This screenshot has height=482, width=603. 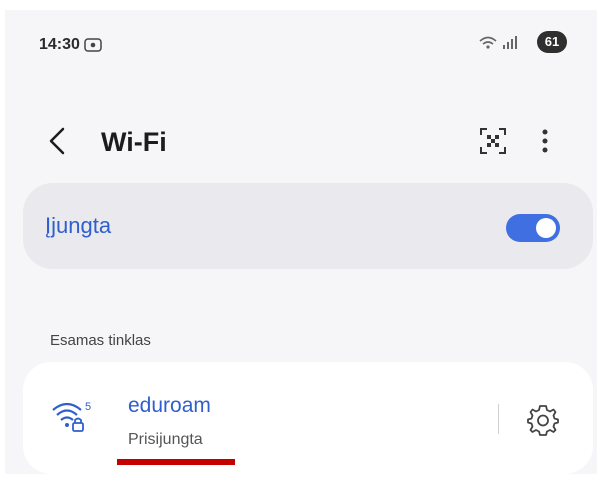 I want to click on signal-icon, so click(x=510, y=42).